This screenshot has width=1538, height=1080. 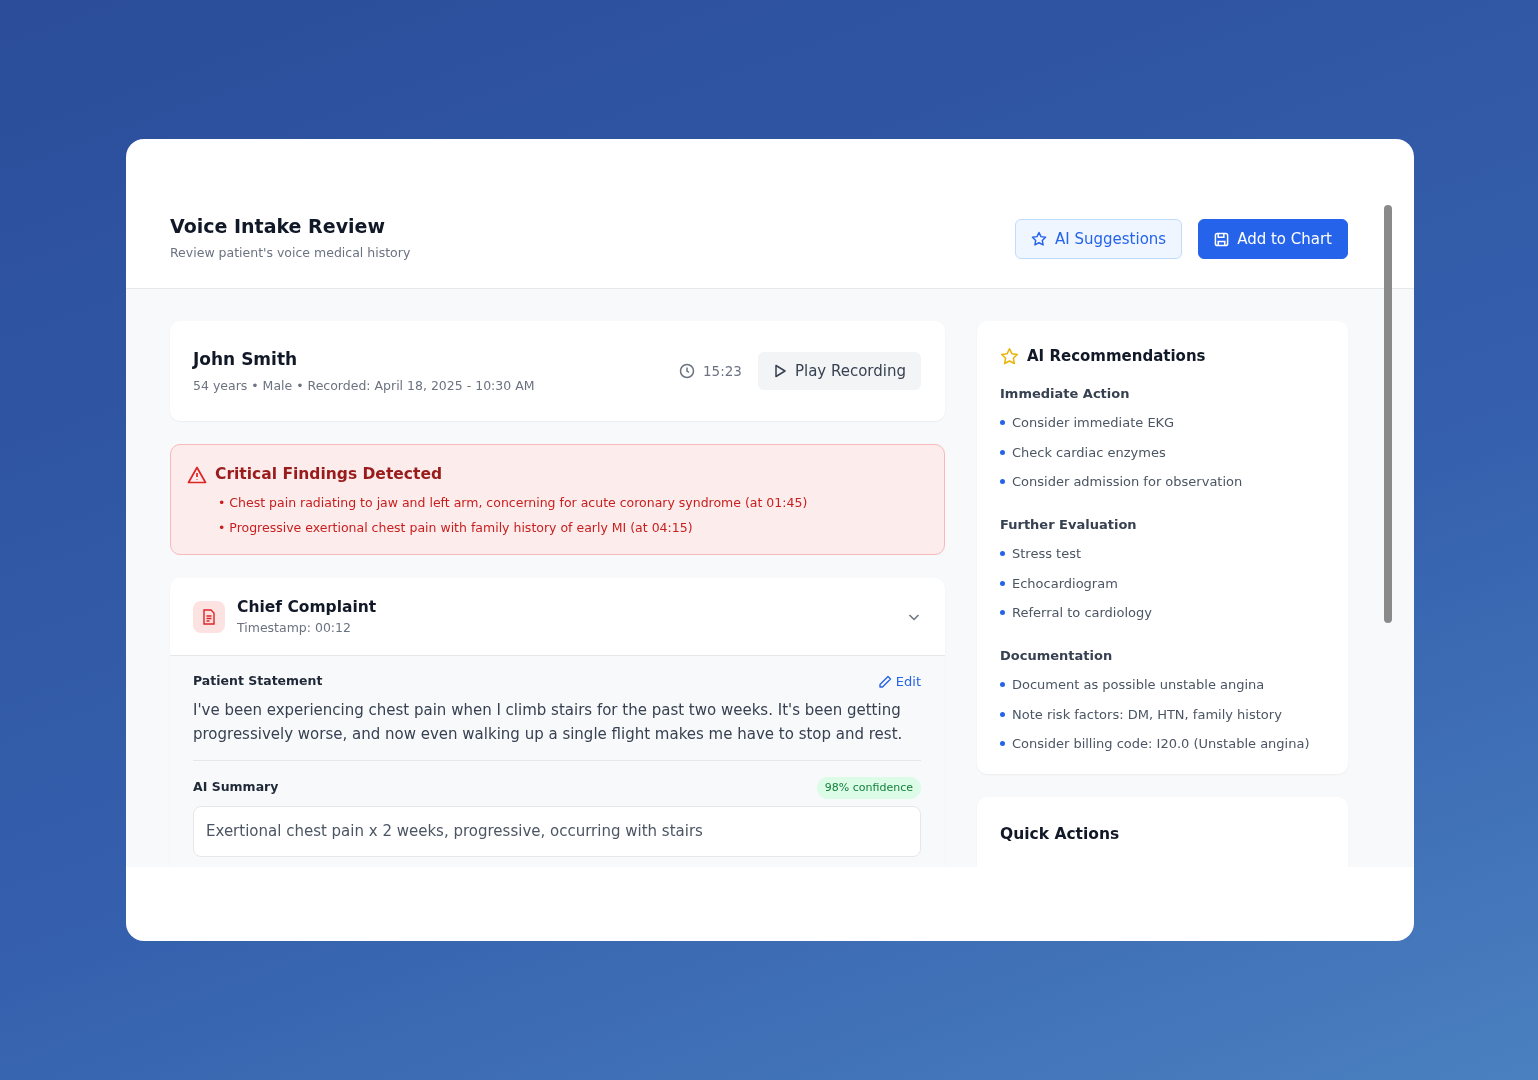 What do you see at coordinates (1273, 239) in the screenshot?
I see `add-to-chart-button: Add to Chart` at bounding box center [1273, 239].